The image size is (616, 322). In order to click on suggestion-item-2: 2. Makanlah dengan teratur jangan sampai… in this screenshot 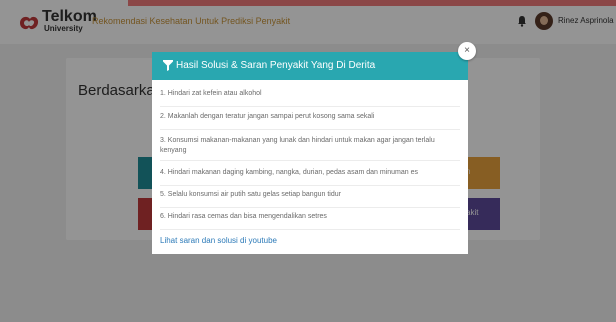, I will do `click(267, 116)`.